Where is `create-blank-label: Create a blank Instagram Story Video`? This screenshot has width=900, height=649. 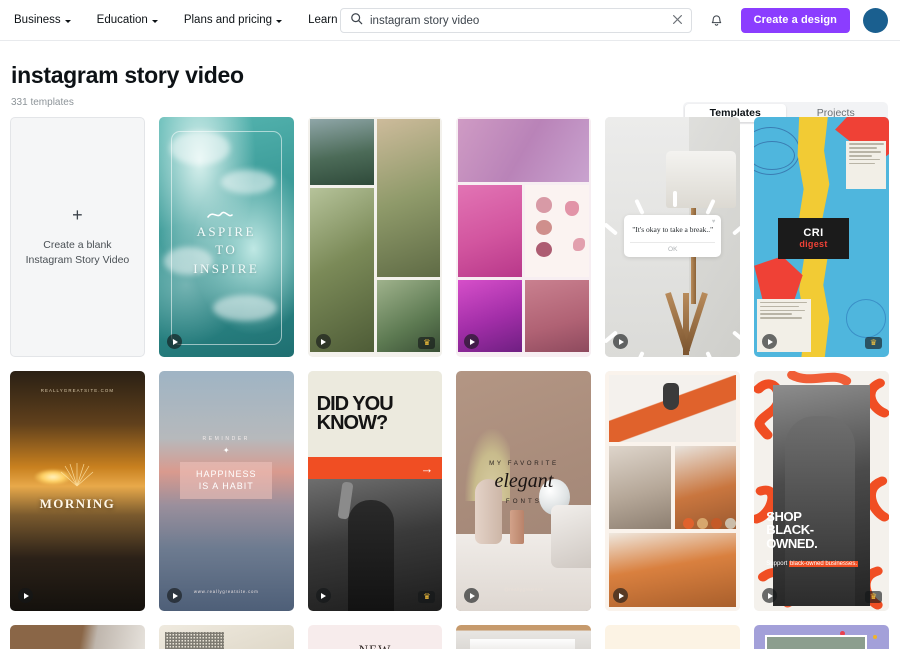 create-blank-label: Create a blank Instagram Story Video is located at coordinates (77, 252).